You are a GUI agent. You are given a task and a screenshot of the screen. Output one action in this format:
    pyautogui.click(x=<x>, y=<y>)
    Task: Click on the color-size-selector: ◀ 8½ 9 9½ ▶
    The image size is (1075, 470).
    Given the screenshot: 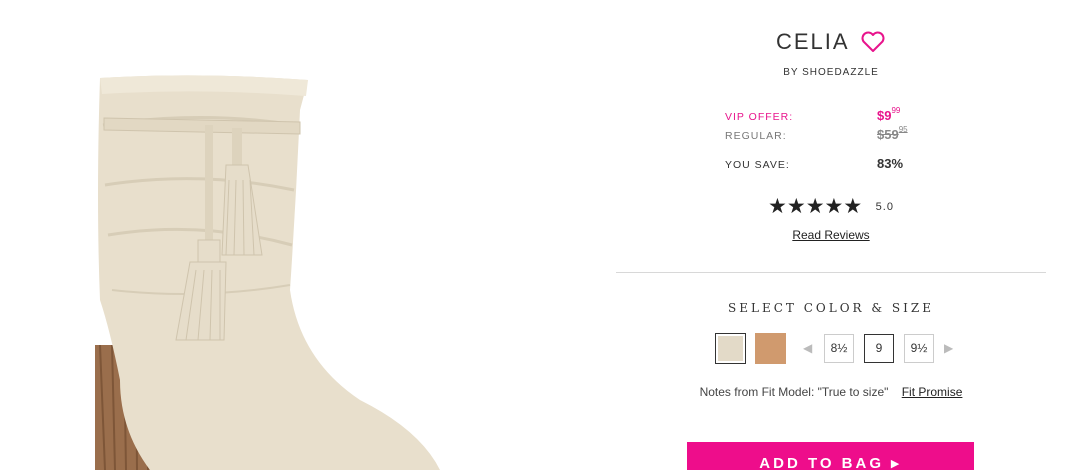 What is the action you would take?
    pyautogui.click(x=845, y=348)
    